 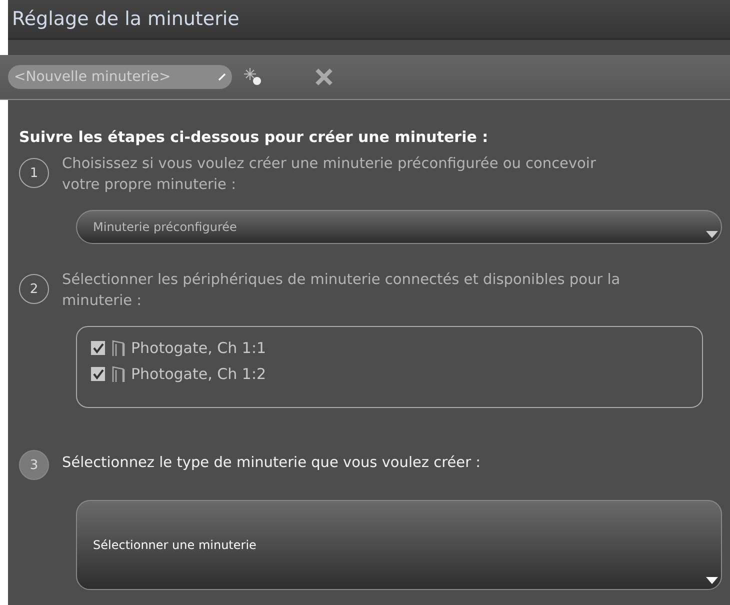 I want to click on step-number: 3, so click(x=34, y=465).